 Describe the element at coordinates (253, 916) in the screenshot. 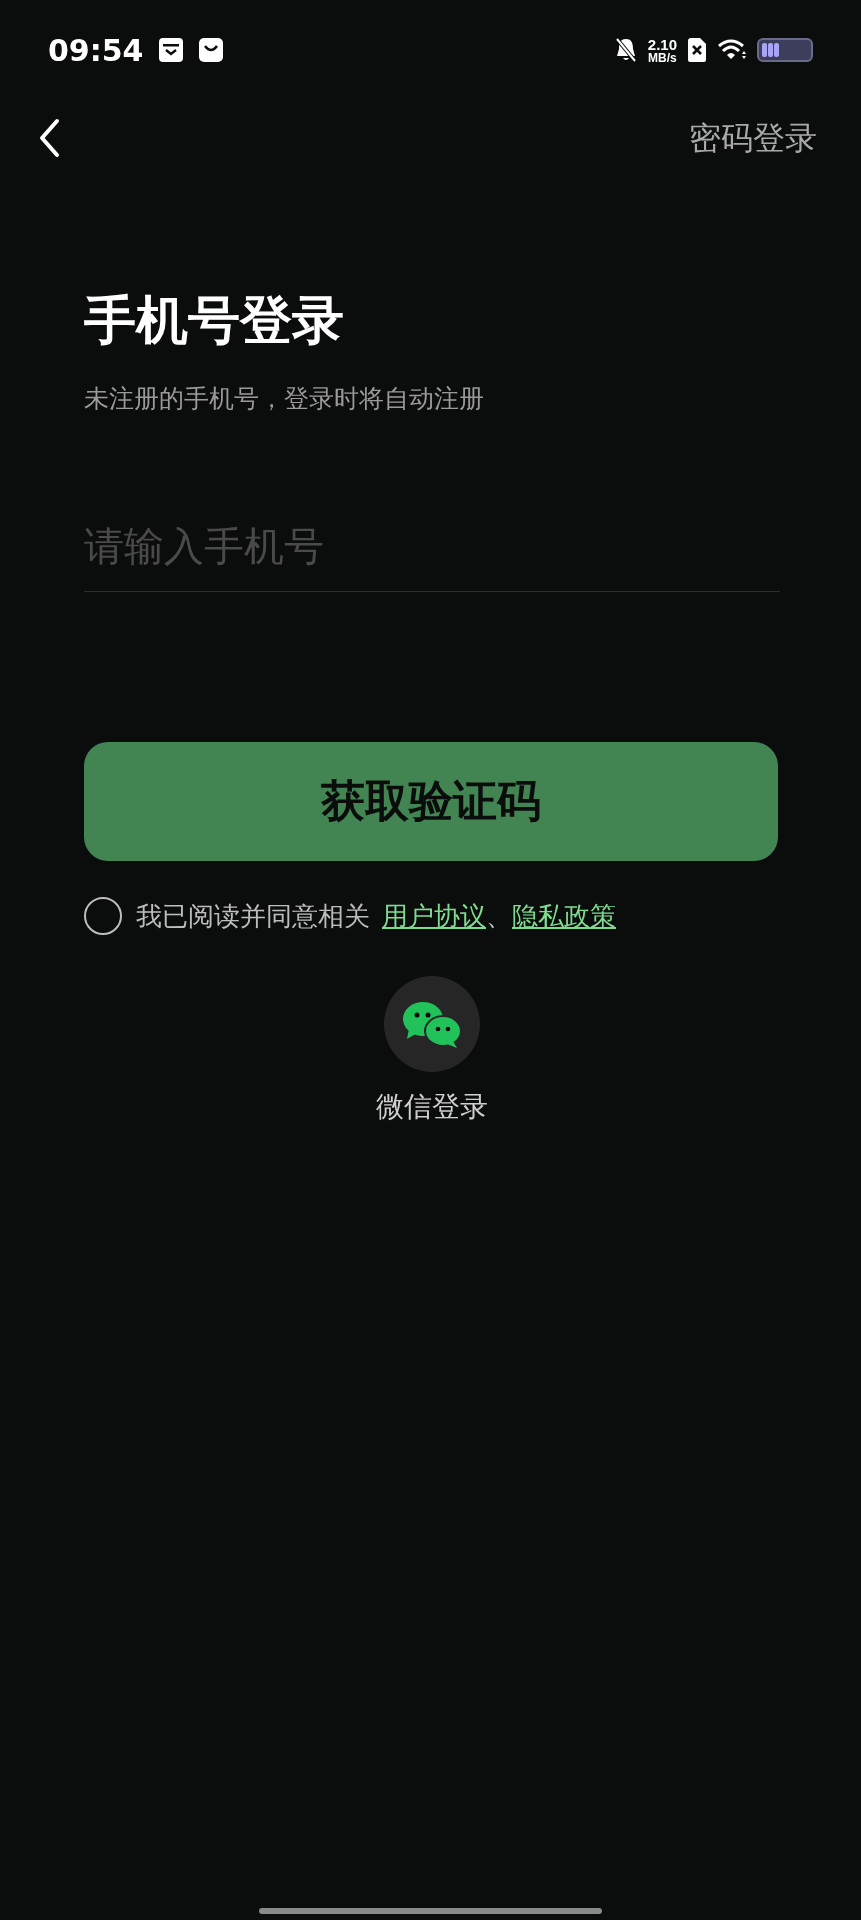

I see `agreement-text: 我已阅读并同意相关` at that location.